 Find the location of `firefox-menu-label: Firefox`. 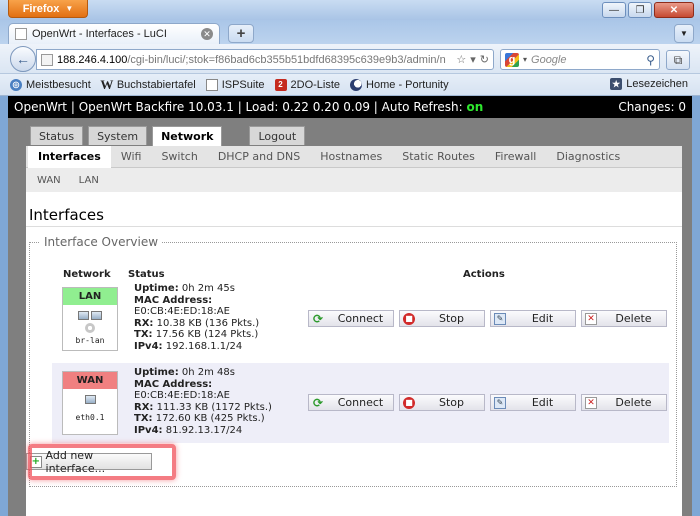

firefox-menu-label: Firefox is located at coordinates (41, 8).